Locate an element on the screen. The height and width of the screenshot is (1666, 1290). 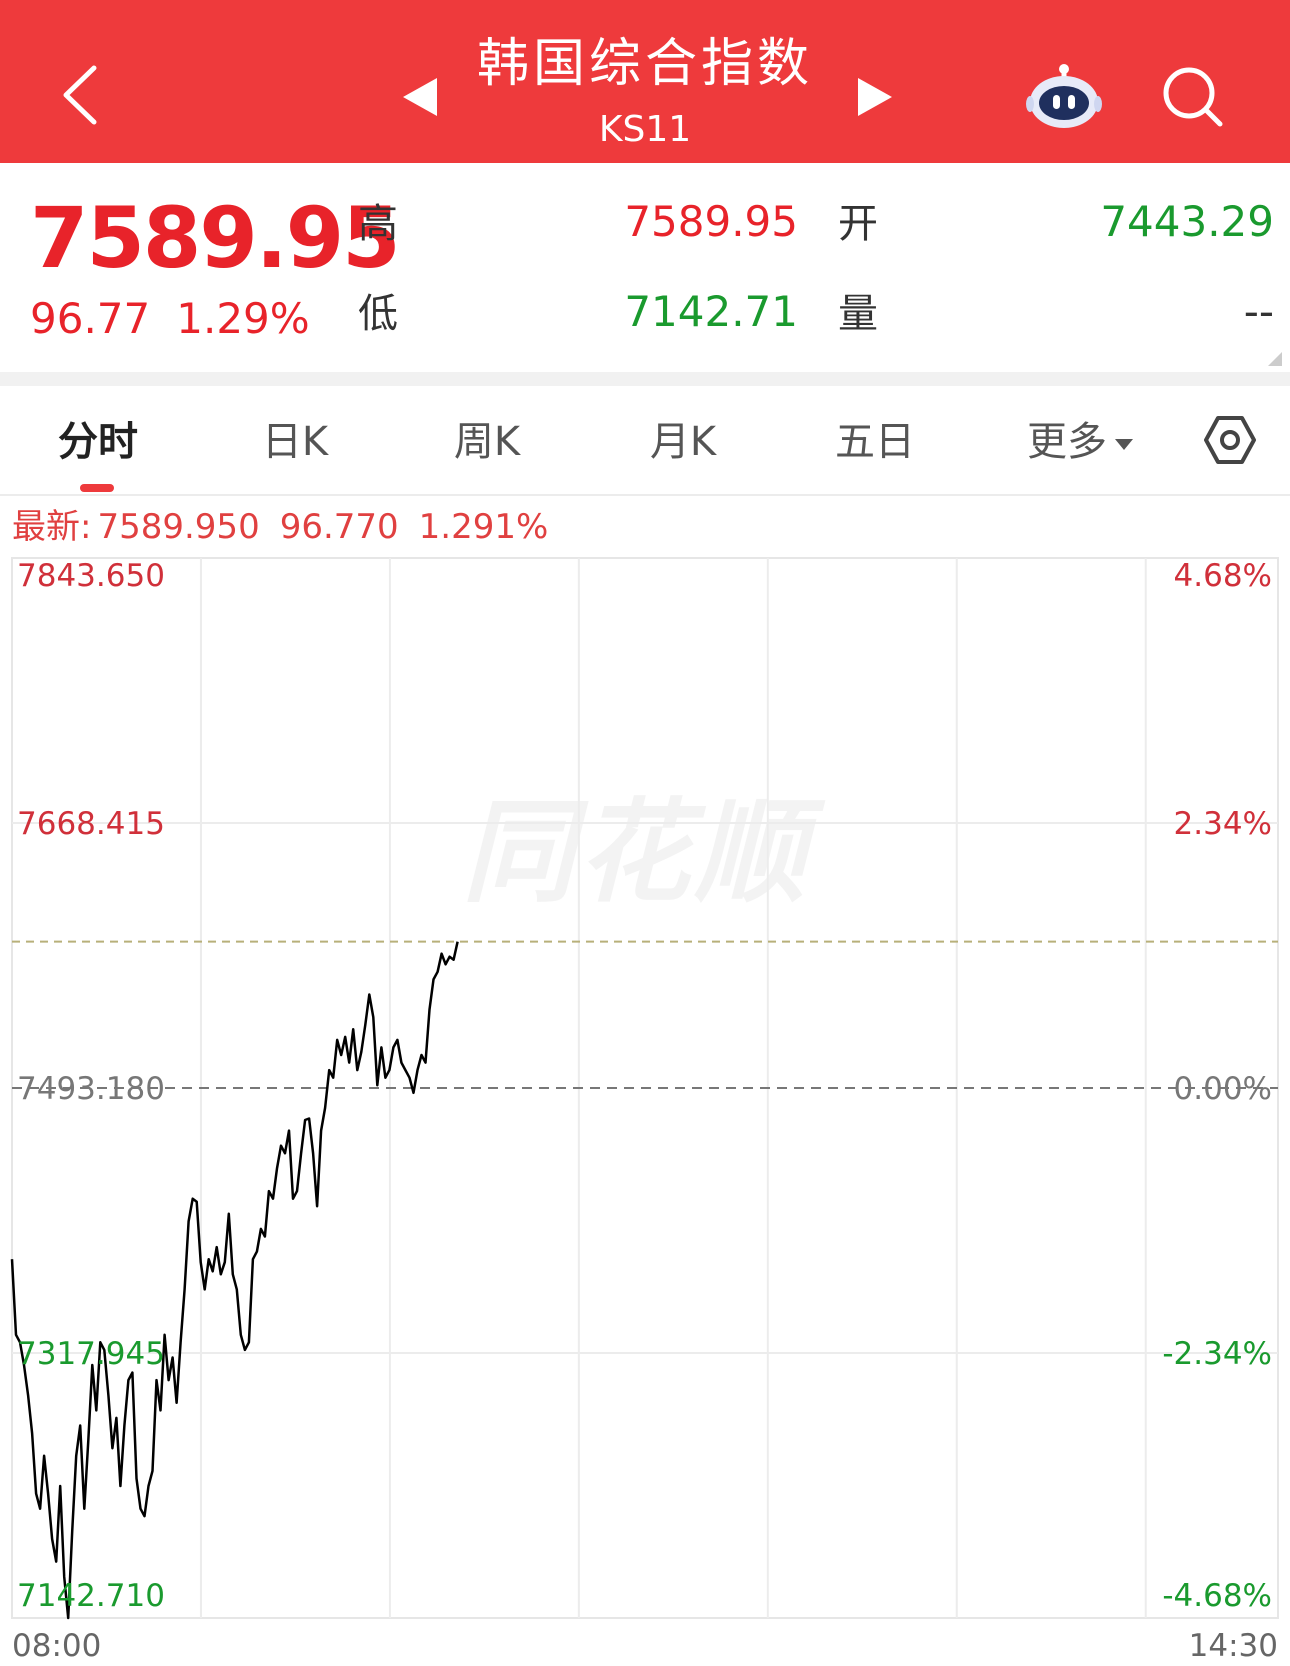
low-label: 低 is located at coordinates (378, 314).